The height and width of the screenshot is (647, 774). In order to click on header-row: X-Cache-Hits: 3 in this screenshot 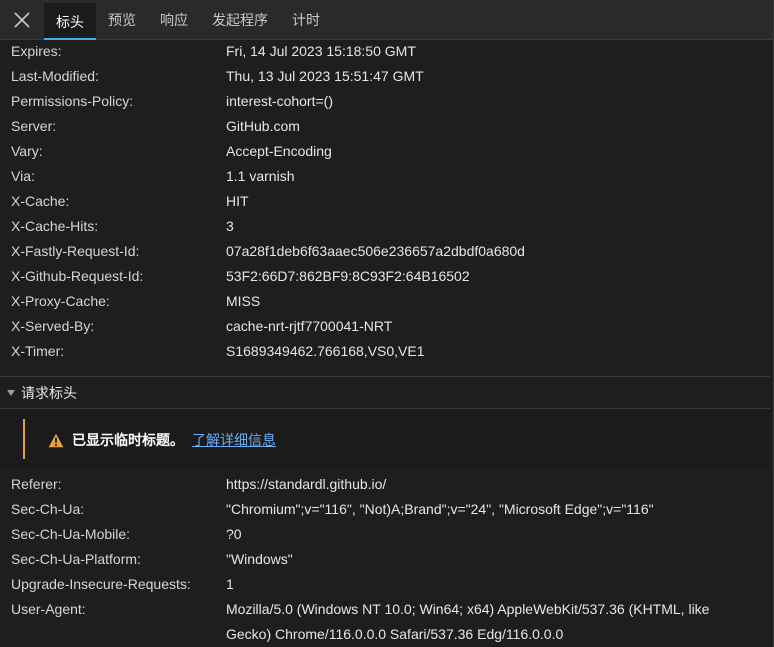, I will do `click(385, 226)`.